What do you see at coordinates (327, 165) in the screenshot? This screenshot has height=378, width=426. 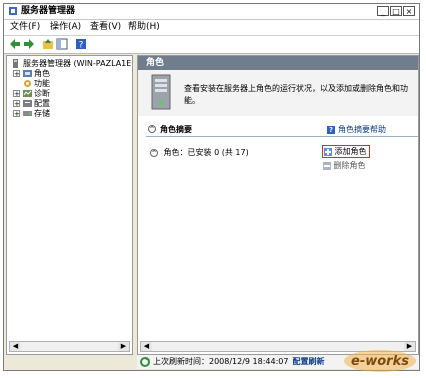 I see `remove-role-icon` at bounding box center [327, 165].